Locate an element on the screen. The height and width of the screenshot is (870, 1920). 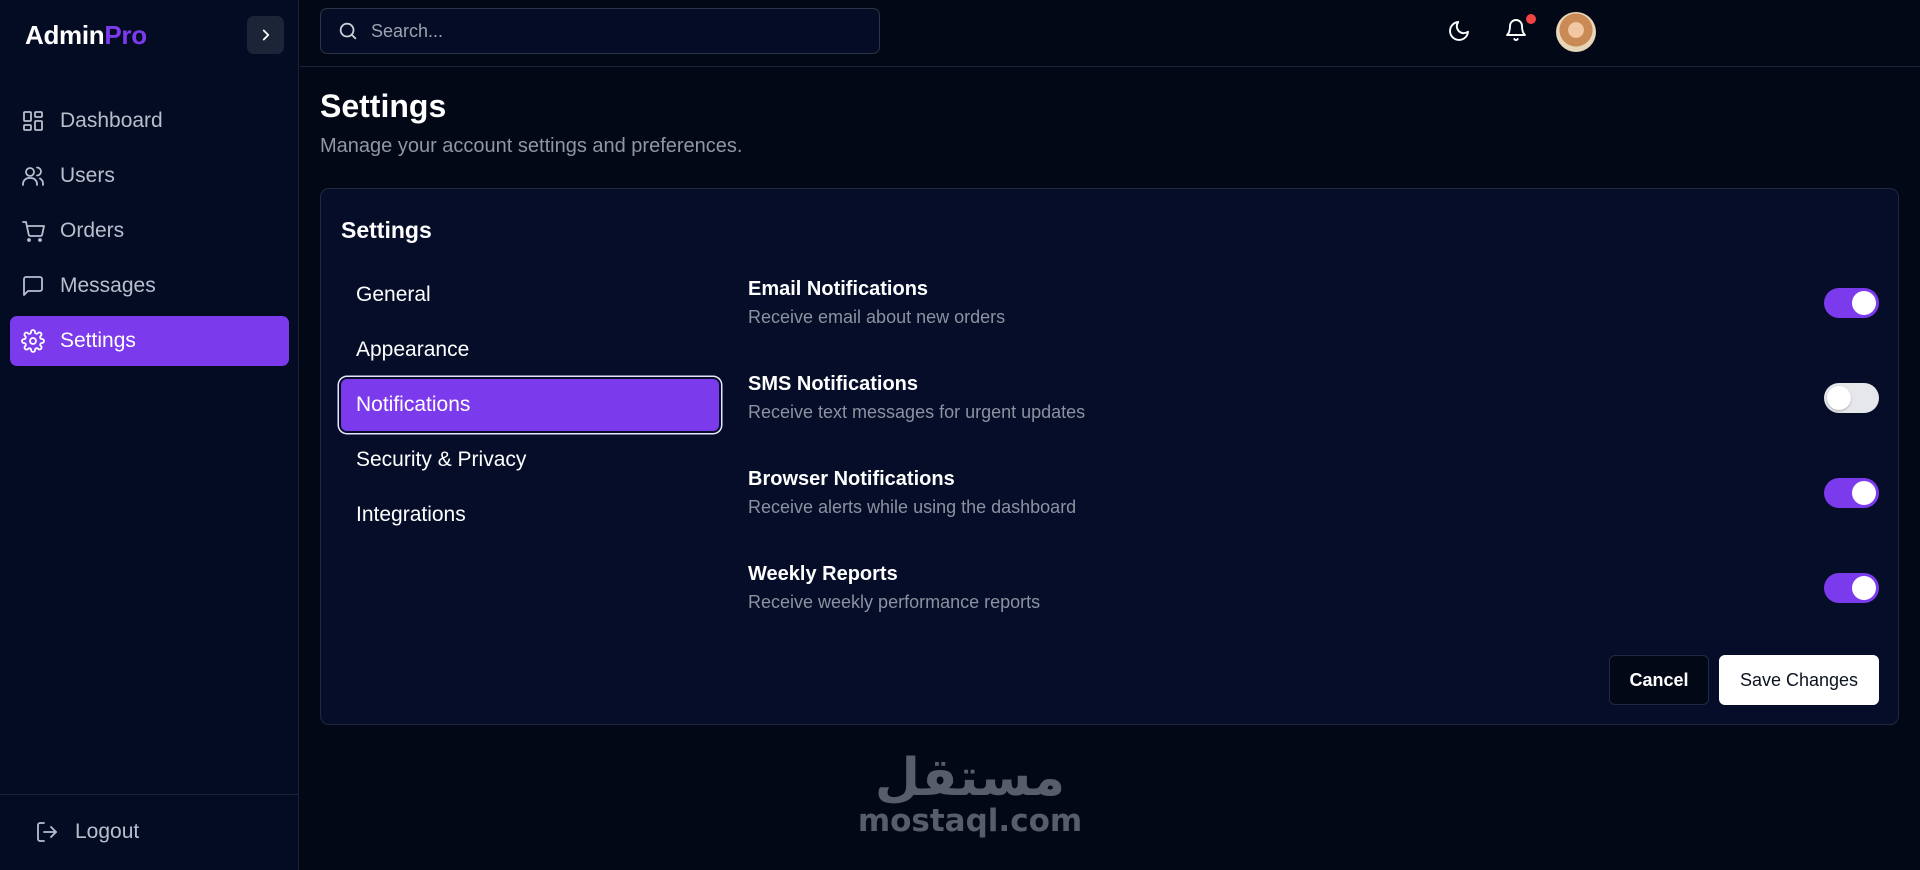
brand-name-accent: Pro is located at coordinates (125, 35).